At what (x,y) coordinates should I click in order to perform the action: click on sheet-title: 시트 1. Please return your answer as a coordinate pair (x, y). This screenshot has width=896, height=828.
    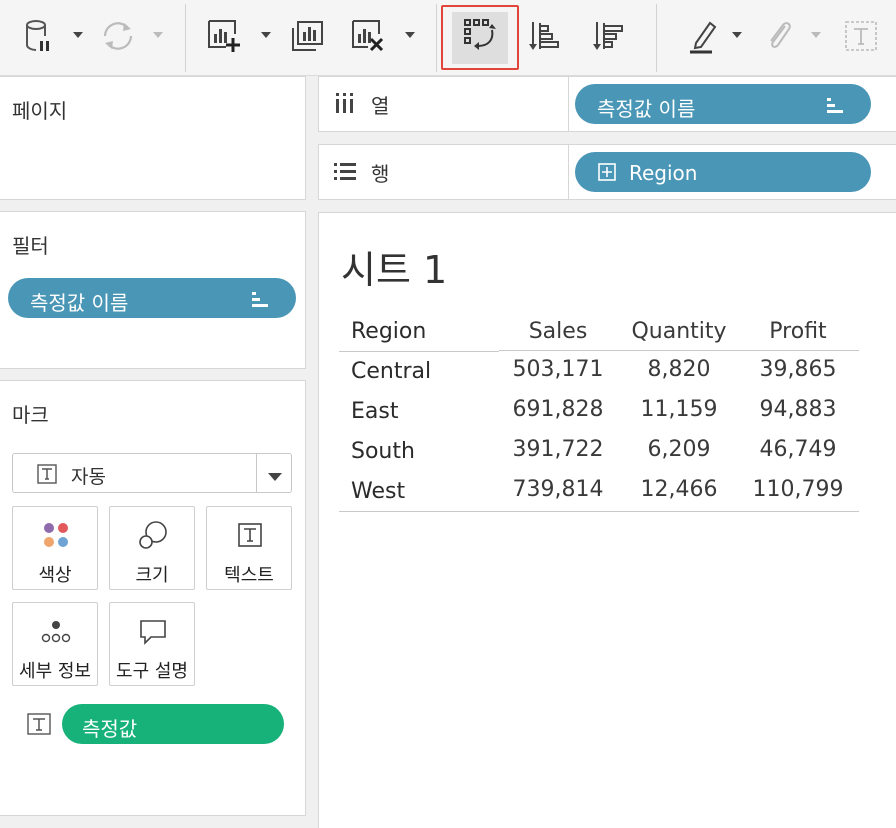
    Looking at the image, I should click on (394, 270).